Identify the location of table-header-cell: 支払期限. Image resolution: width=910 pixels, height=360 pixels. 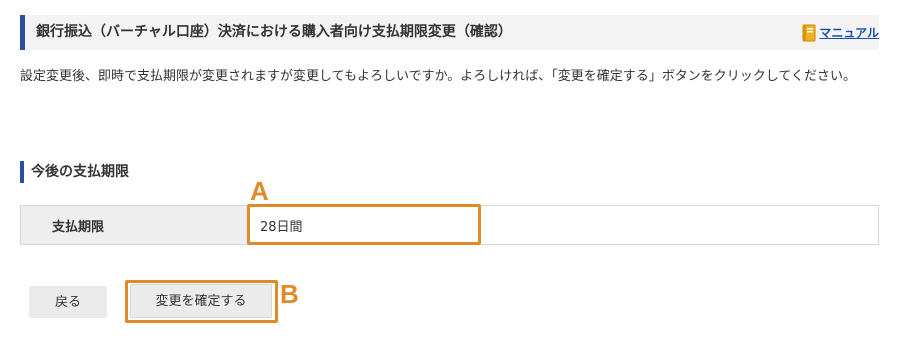
(134, 225).